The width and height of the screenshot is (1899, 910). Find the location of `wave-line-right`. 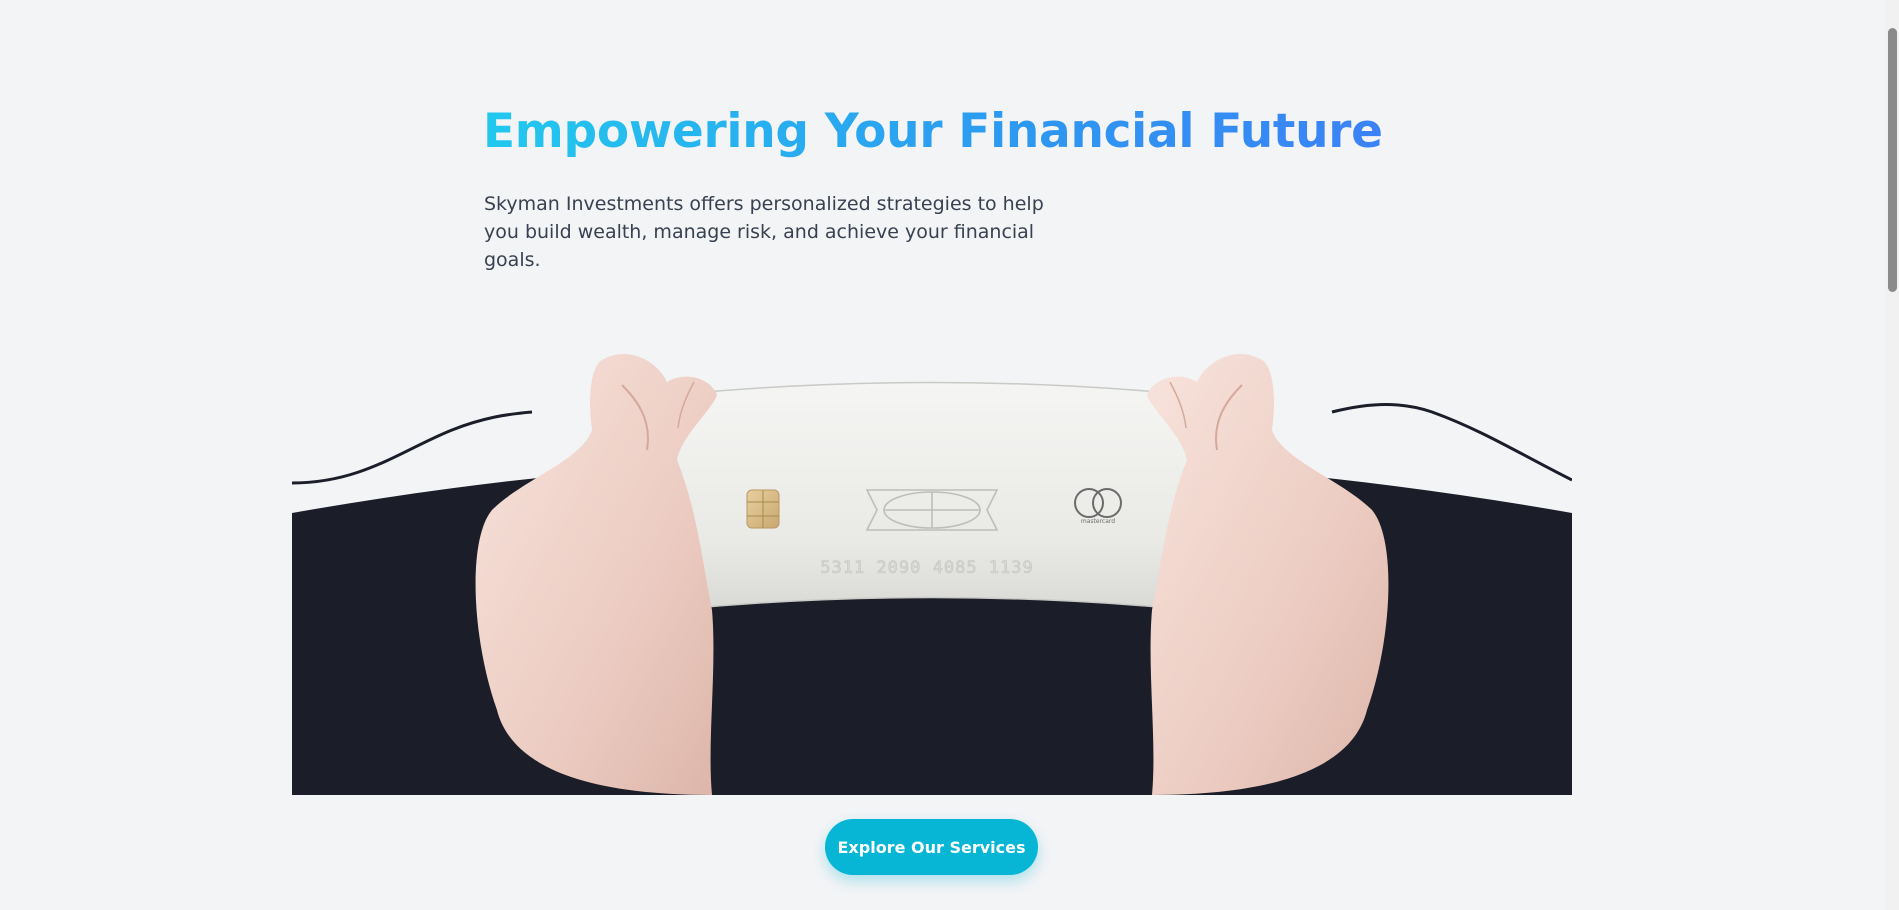

wave-line-right is located at coordinates (1451, 442).